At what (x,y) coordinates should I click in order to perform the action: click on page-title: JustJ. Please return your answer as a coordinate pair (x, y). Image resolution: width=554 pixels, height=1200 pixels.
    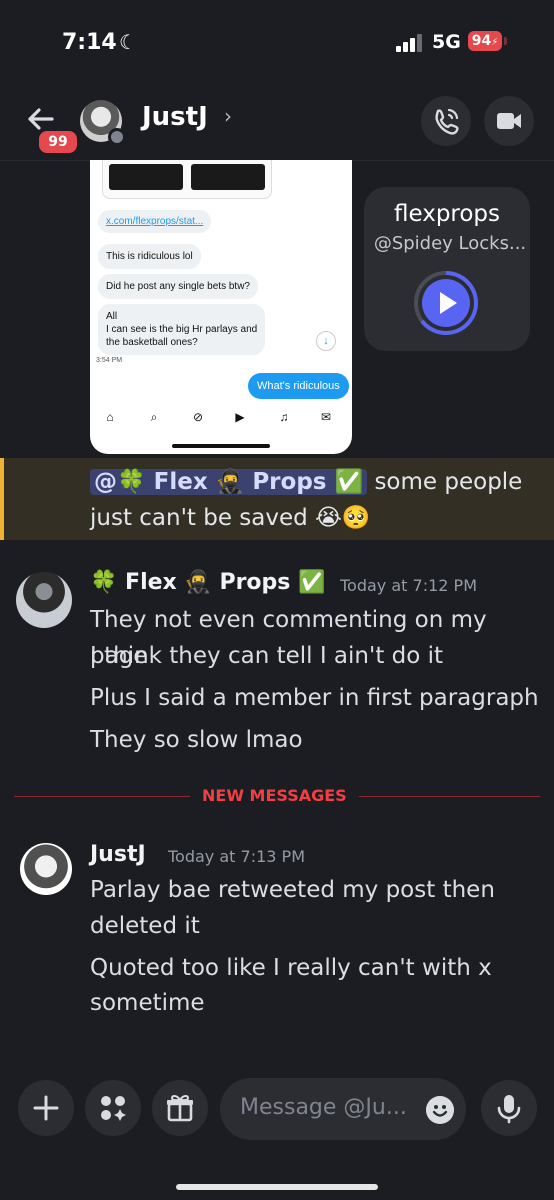
    Looking at the image, I should click on (175, 117).